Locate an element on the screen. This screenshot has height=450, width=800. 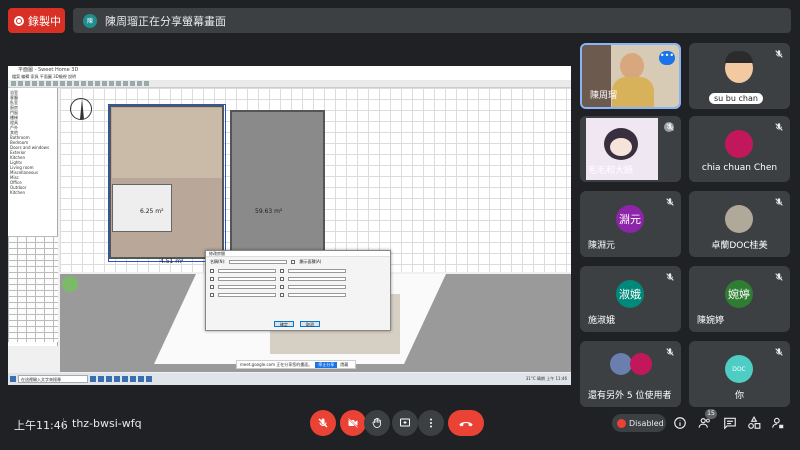
participant-name: 毛毛和大嬿 is located at coordinates (611, 171).